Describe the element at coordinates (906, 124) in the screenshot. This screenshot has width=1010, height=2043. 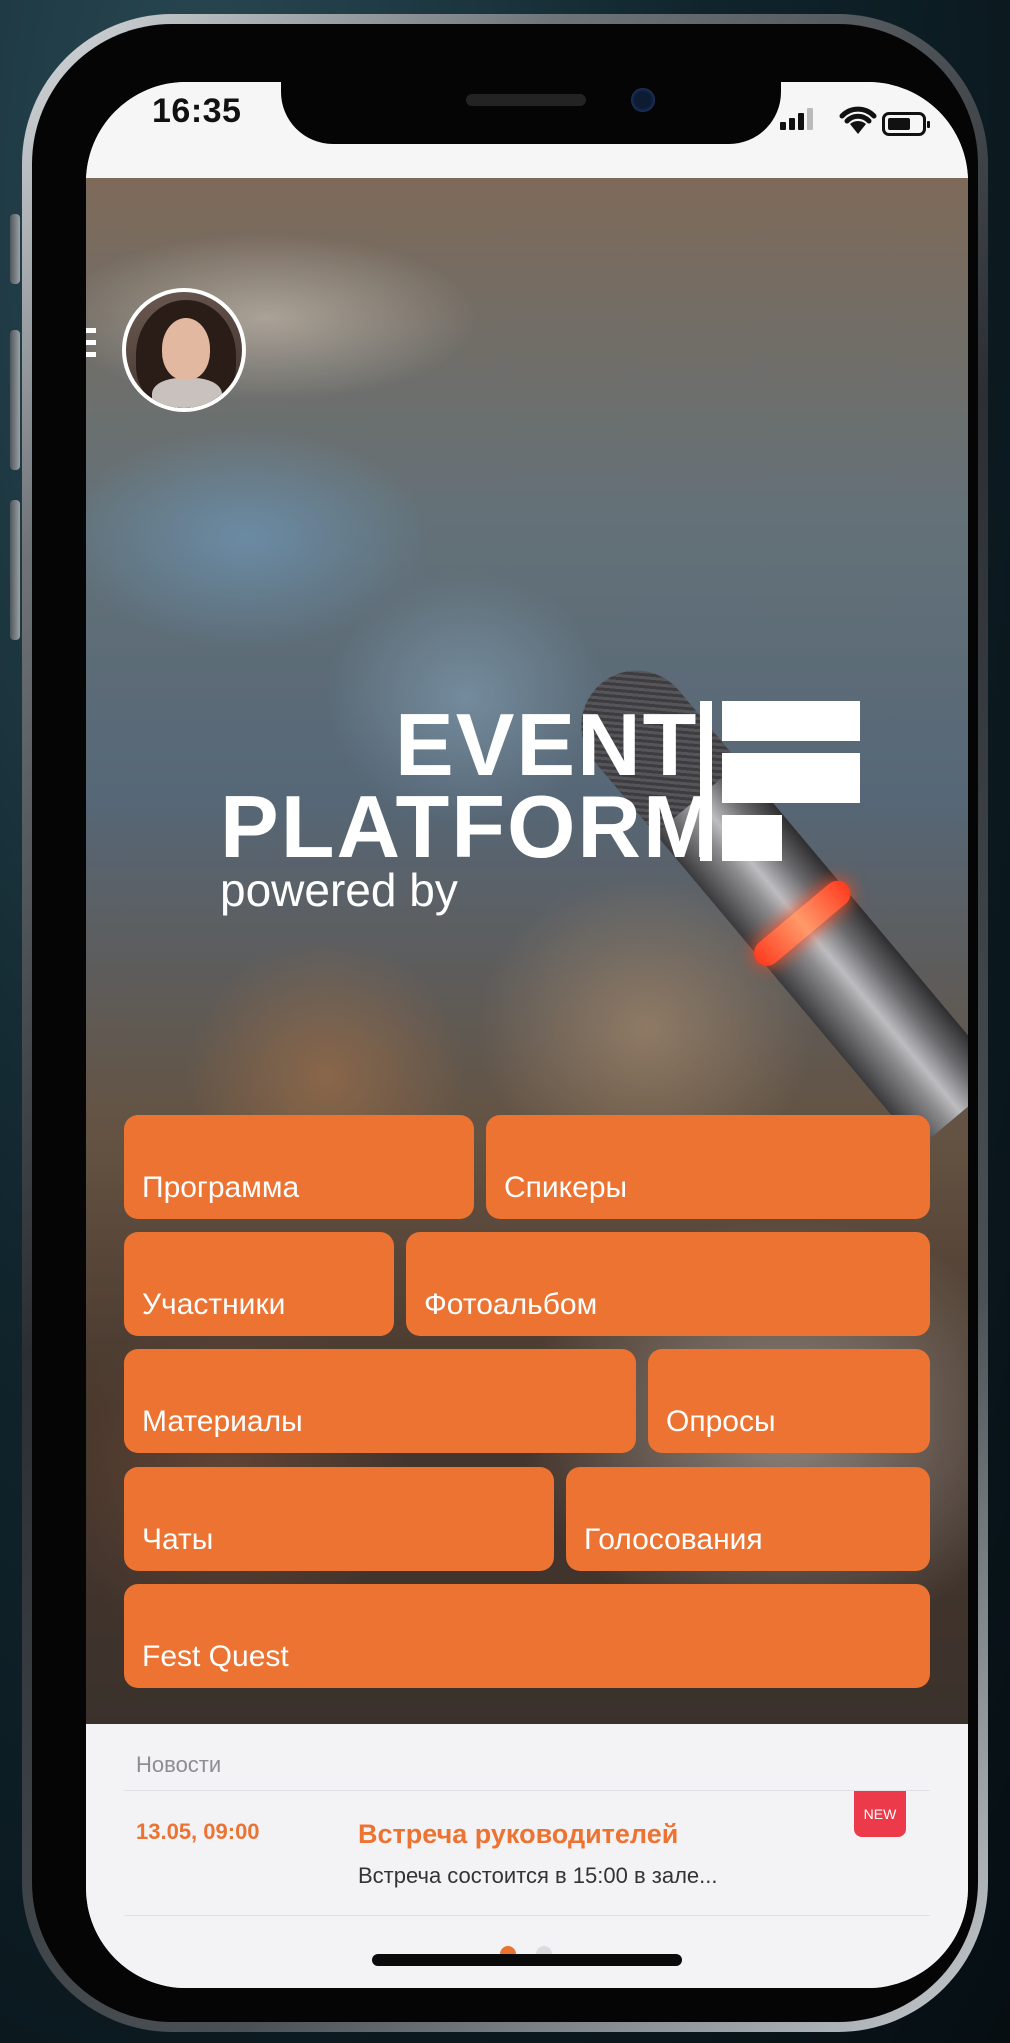
I see `battery-icon` at that location.